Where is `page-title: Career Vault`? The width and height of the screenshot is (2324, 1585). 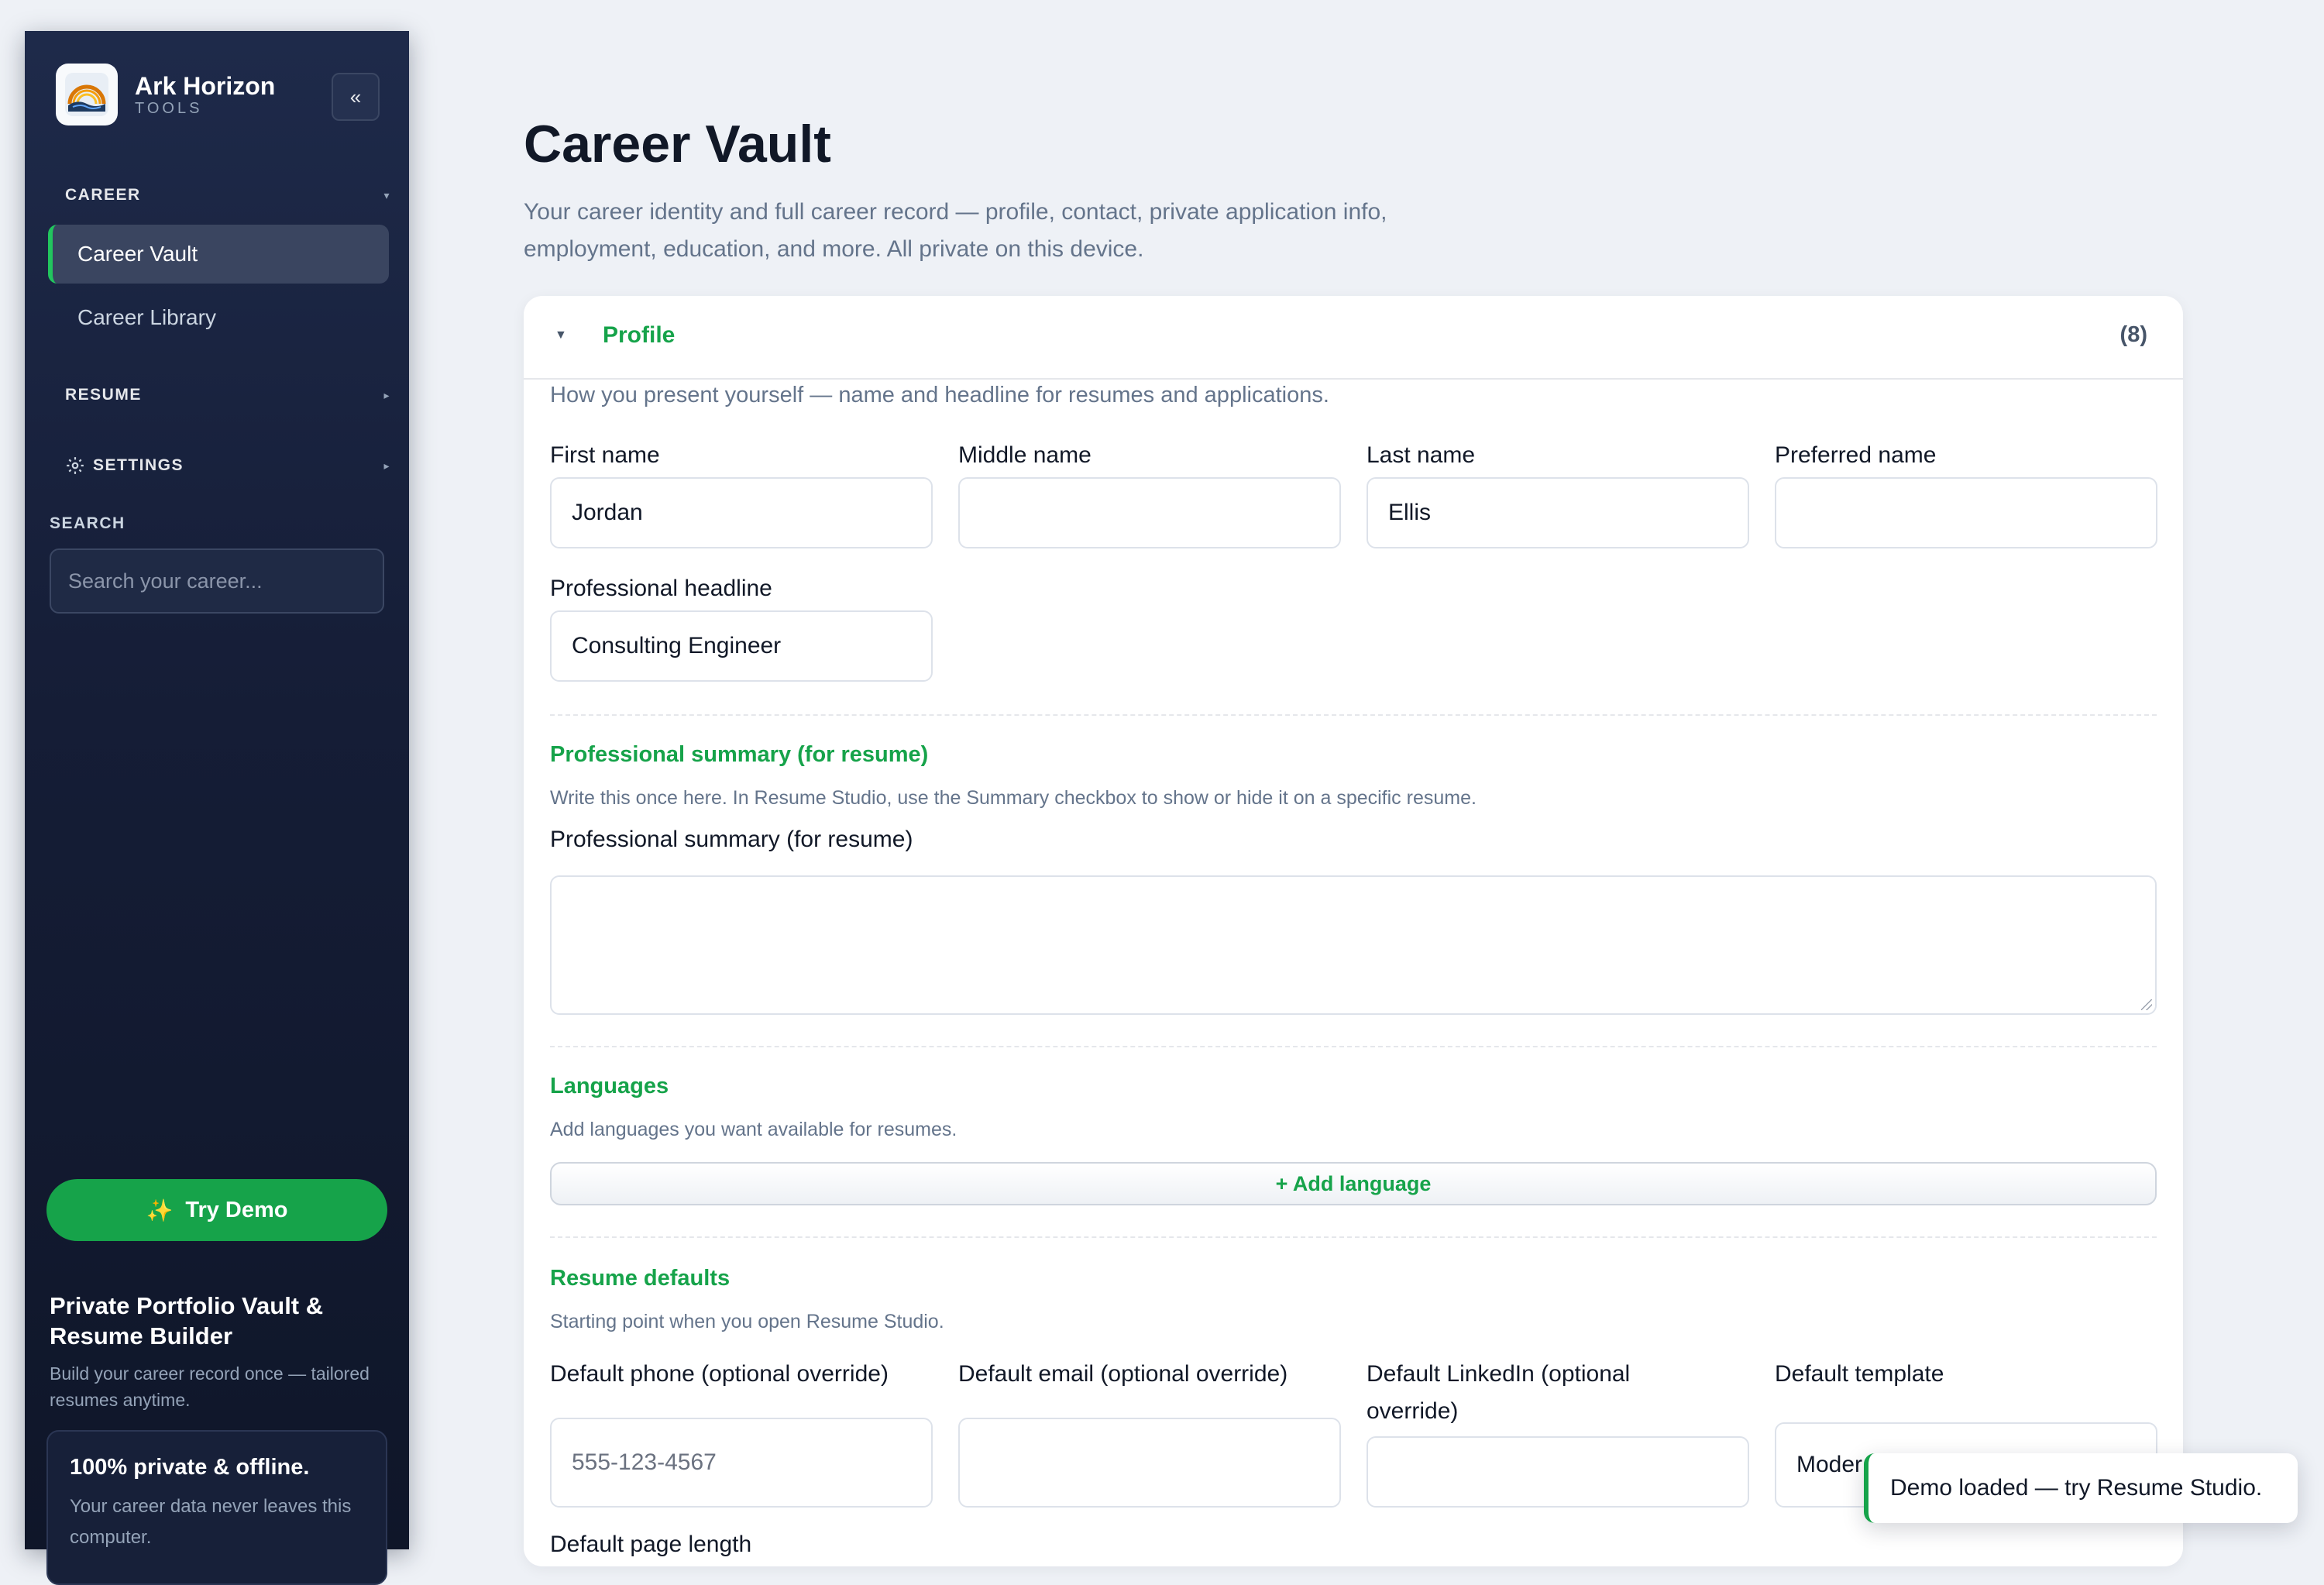
page-title: Career Vault is located at coordinates (677, 144).